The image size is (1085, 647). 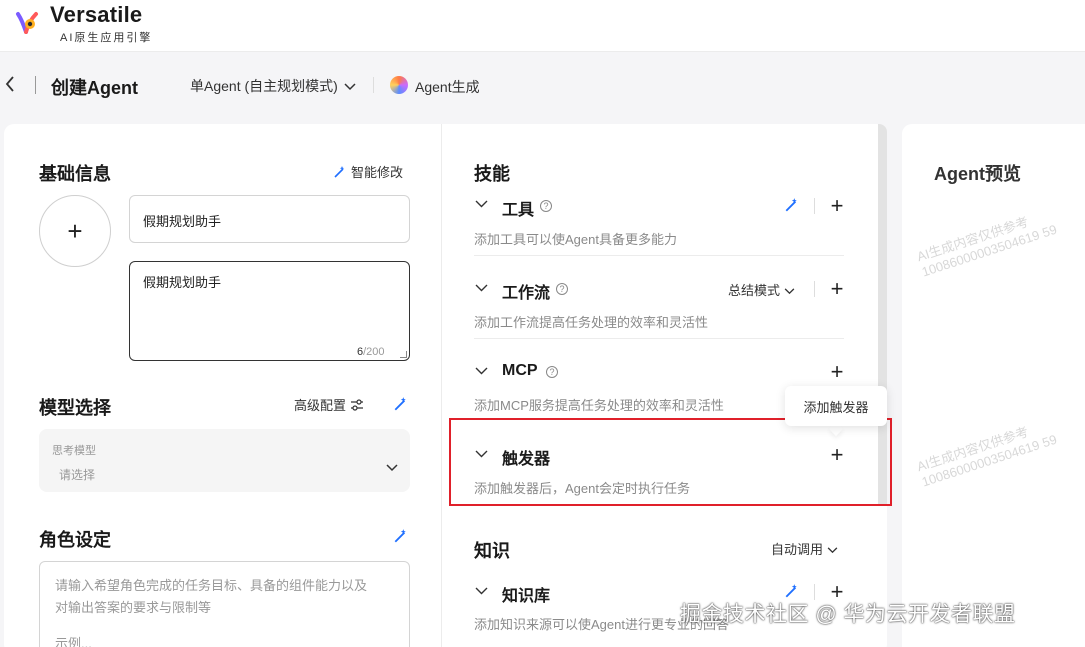 What do you see at coordinates (75, 540) in the screenshot?
I see `role-setting-title: 角色设定` at bounding box center [75, 540].